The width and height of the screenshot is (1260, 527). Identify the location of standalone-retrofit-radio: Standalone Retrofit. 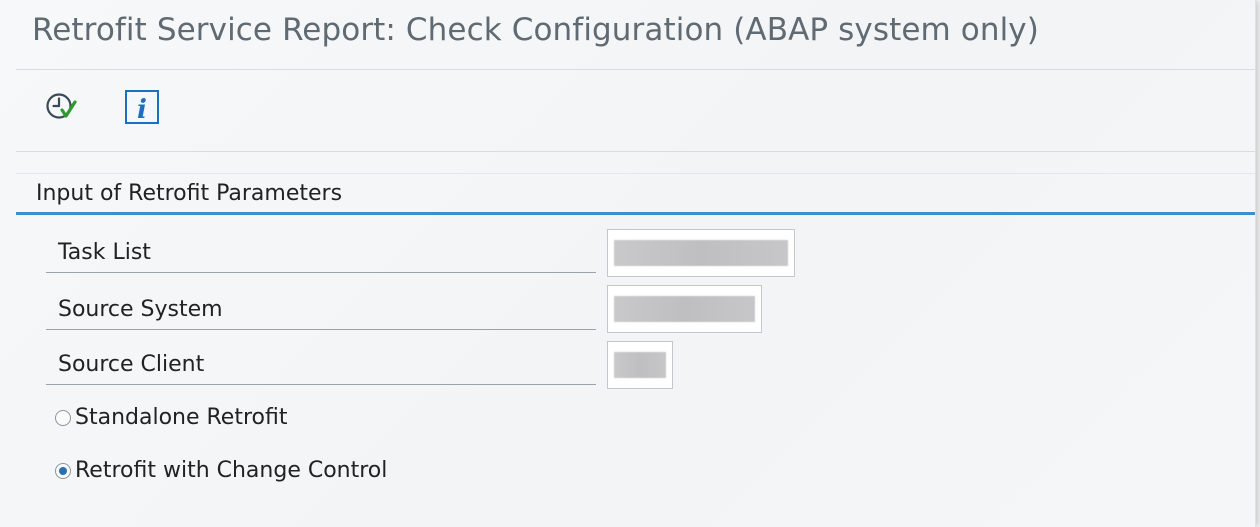
(171, 417).